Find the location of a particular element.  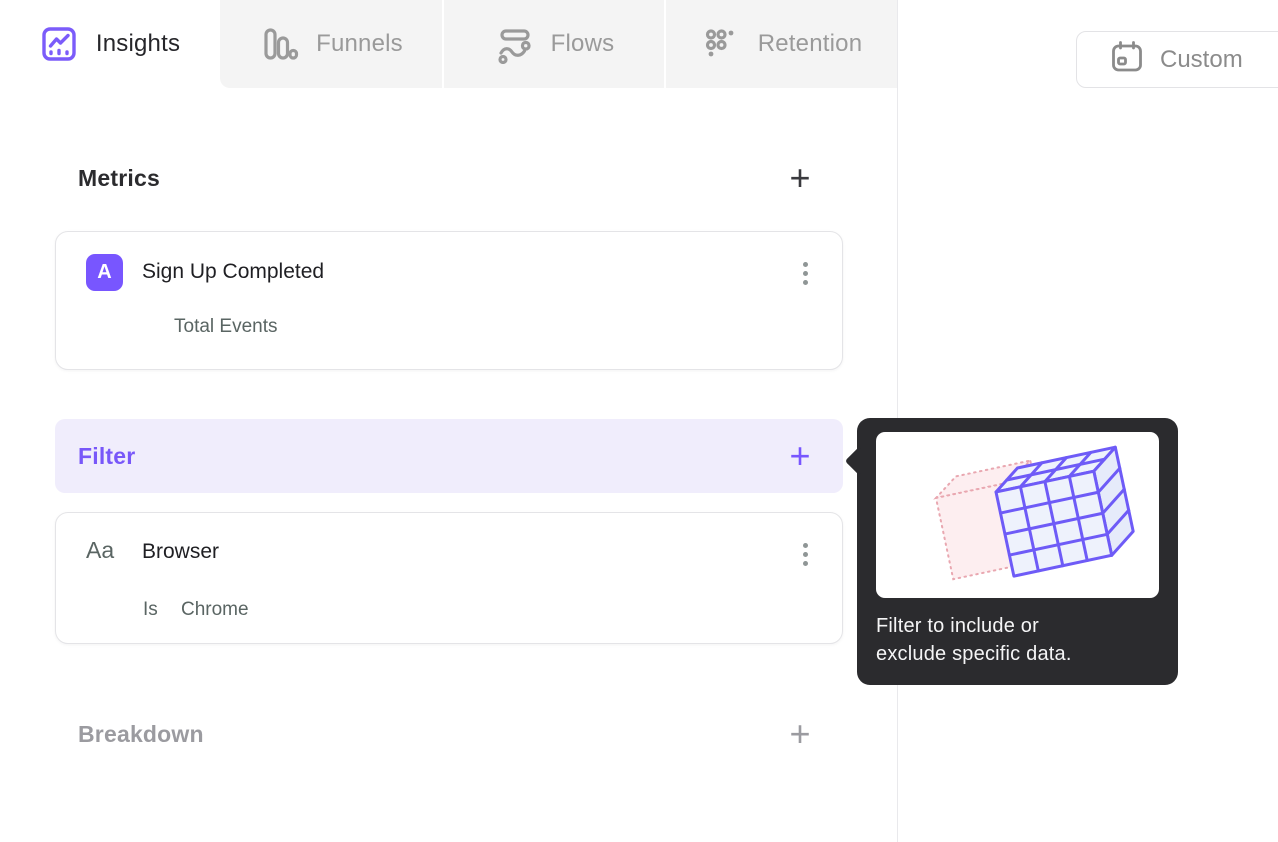

metric-aggregation: Total Events is located at coordinates (226, 327).